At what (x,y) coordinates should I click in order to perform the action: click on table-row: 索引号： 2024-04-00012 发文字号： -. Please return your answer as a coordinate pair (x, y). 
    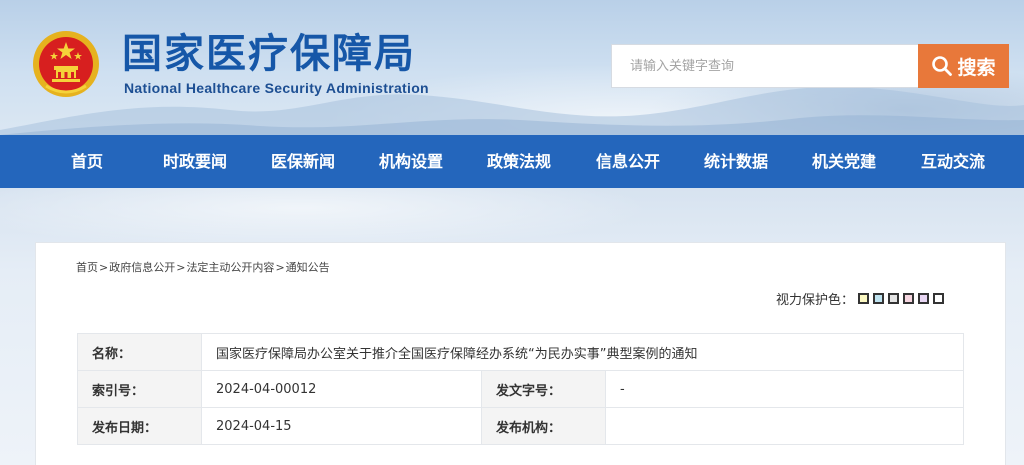
    Looking at the image, I should click on (520, 389).